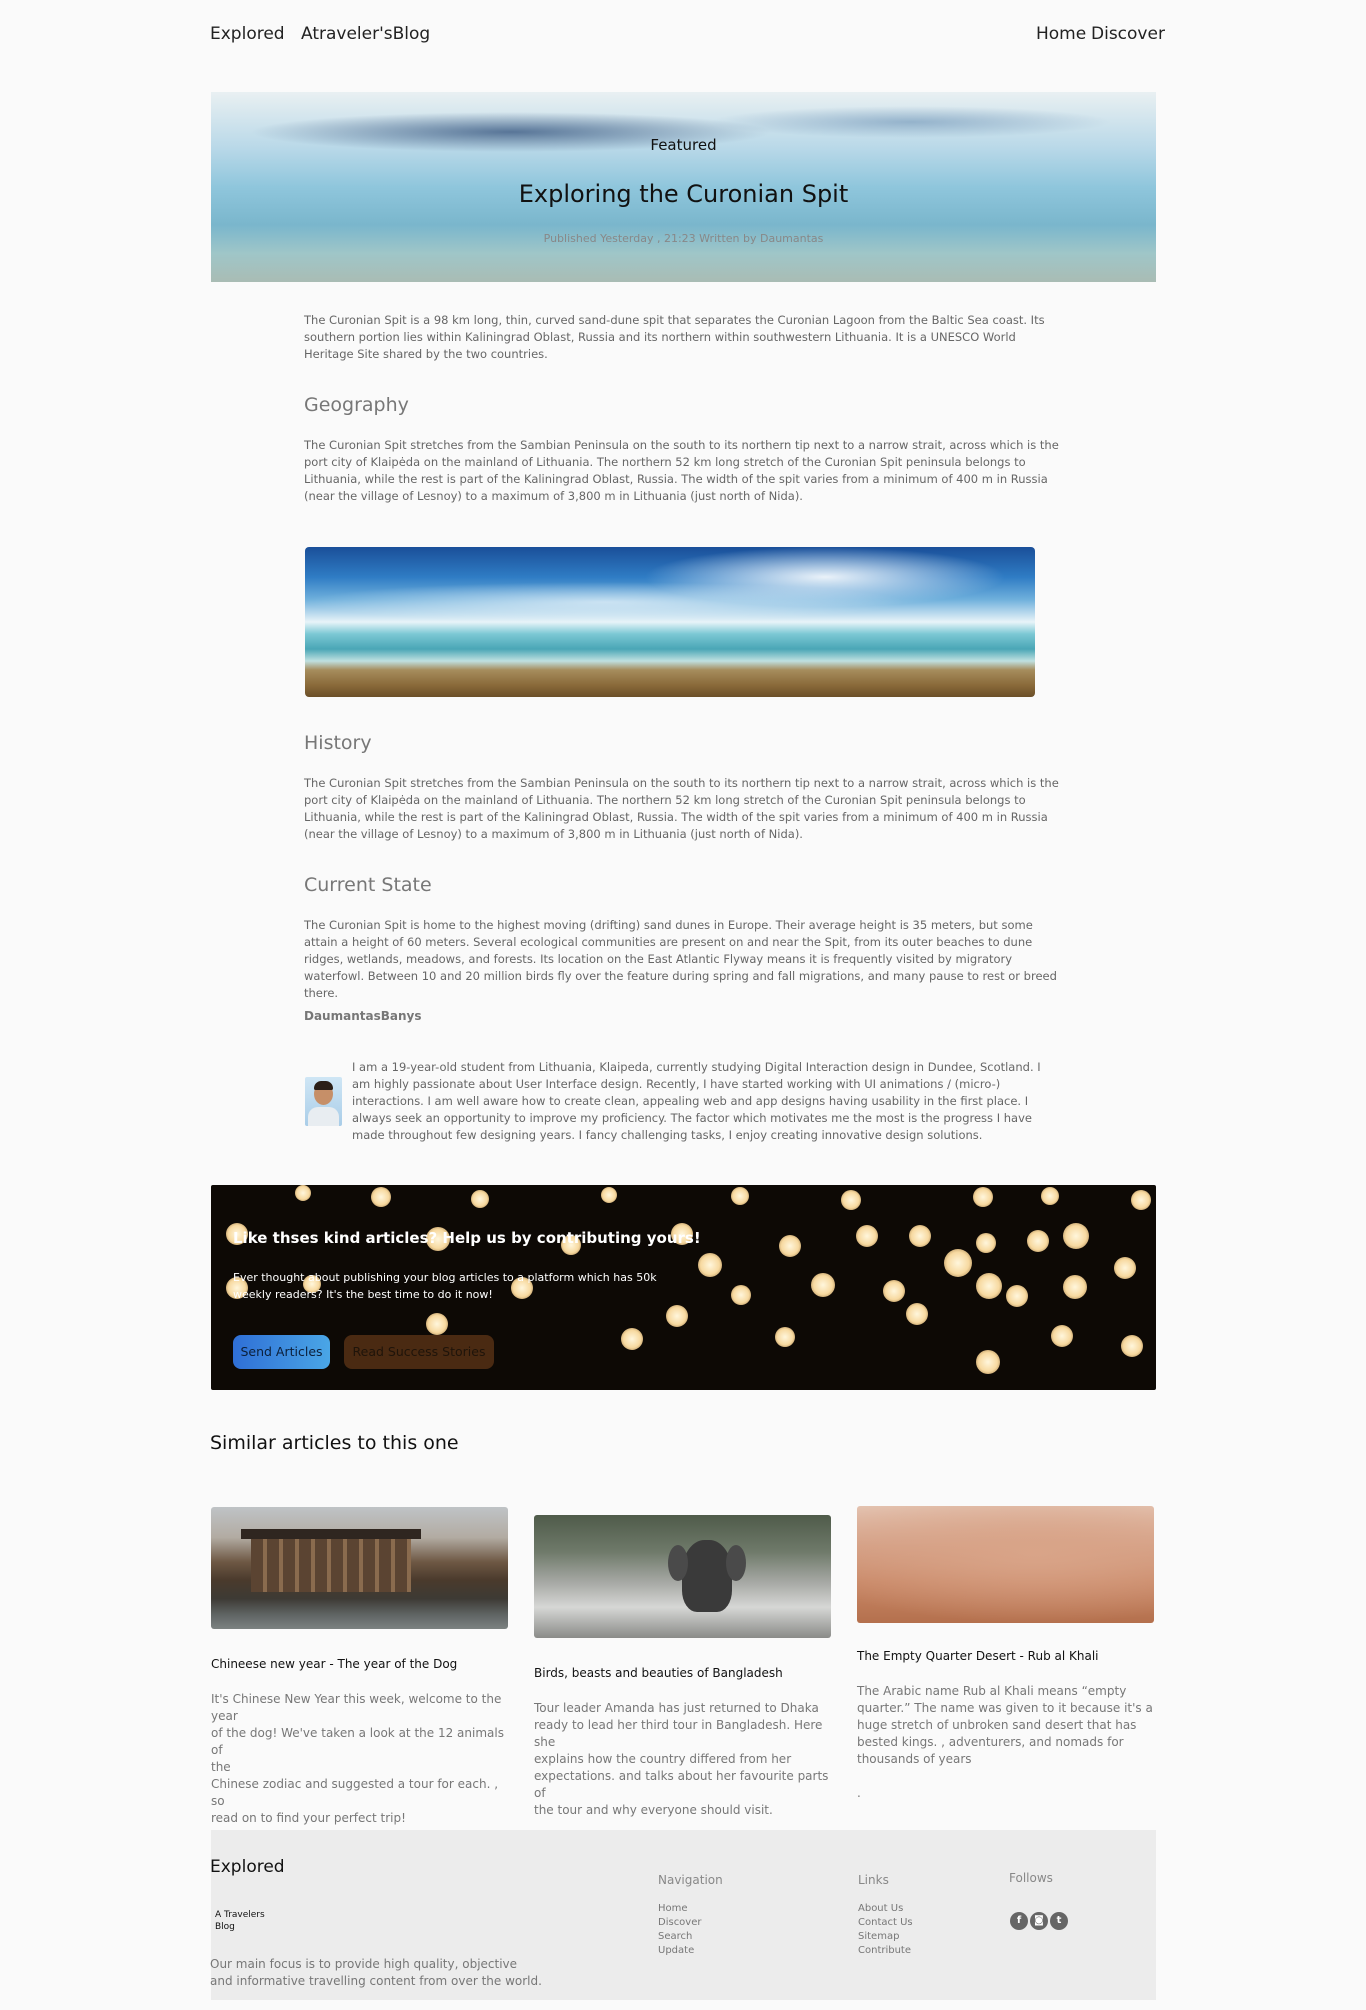 The height and width of the screenshot is (2010, 1366). I want to click on card-text-line: read on to find your perfect trip!, so click(308, 1818).